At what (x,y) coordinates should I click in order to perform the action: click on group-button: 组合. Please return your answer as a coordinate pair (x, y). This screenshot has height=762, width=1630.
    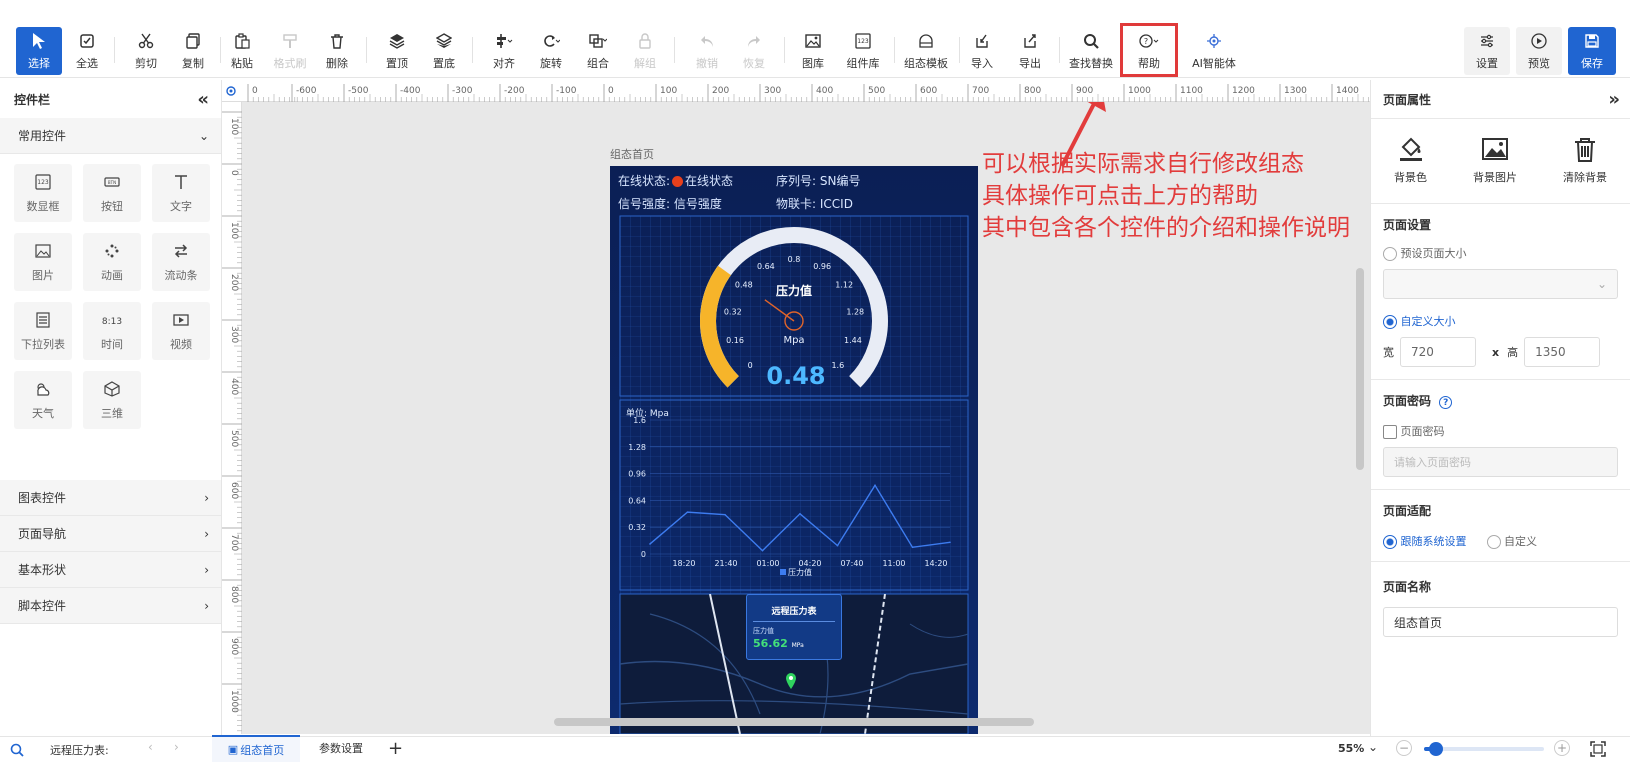
    Looking at the image, I should click on (598, 51).